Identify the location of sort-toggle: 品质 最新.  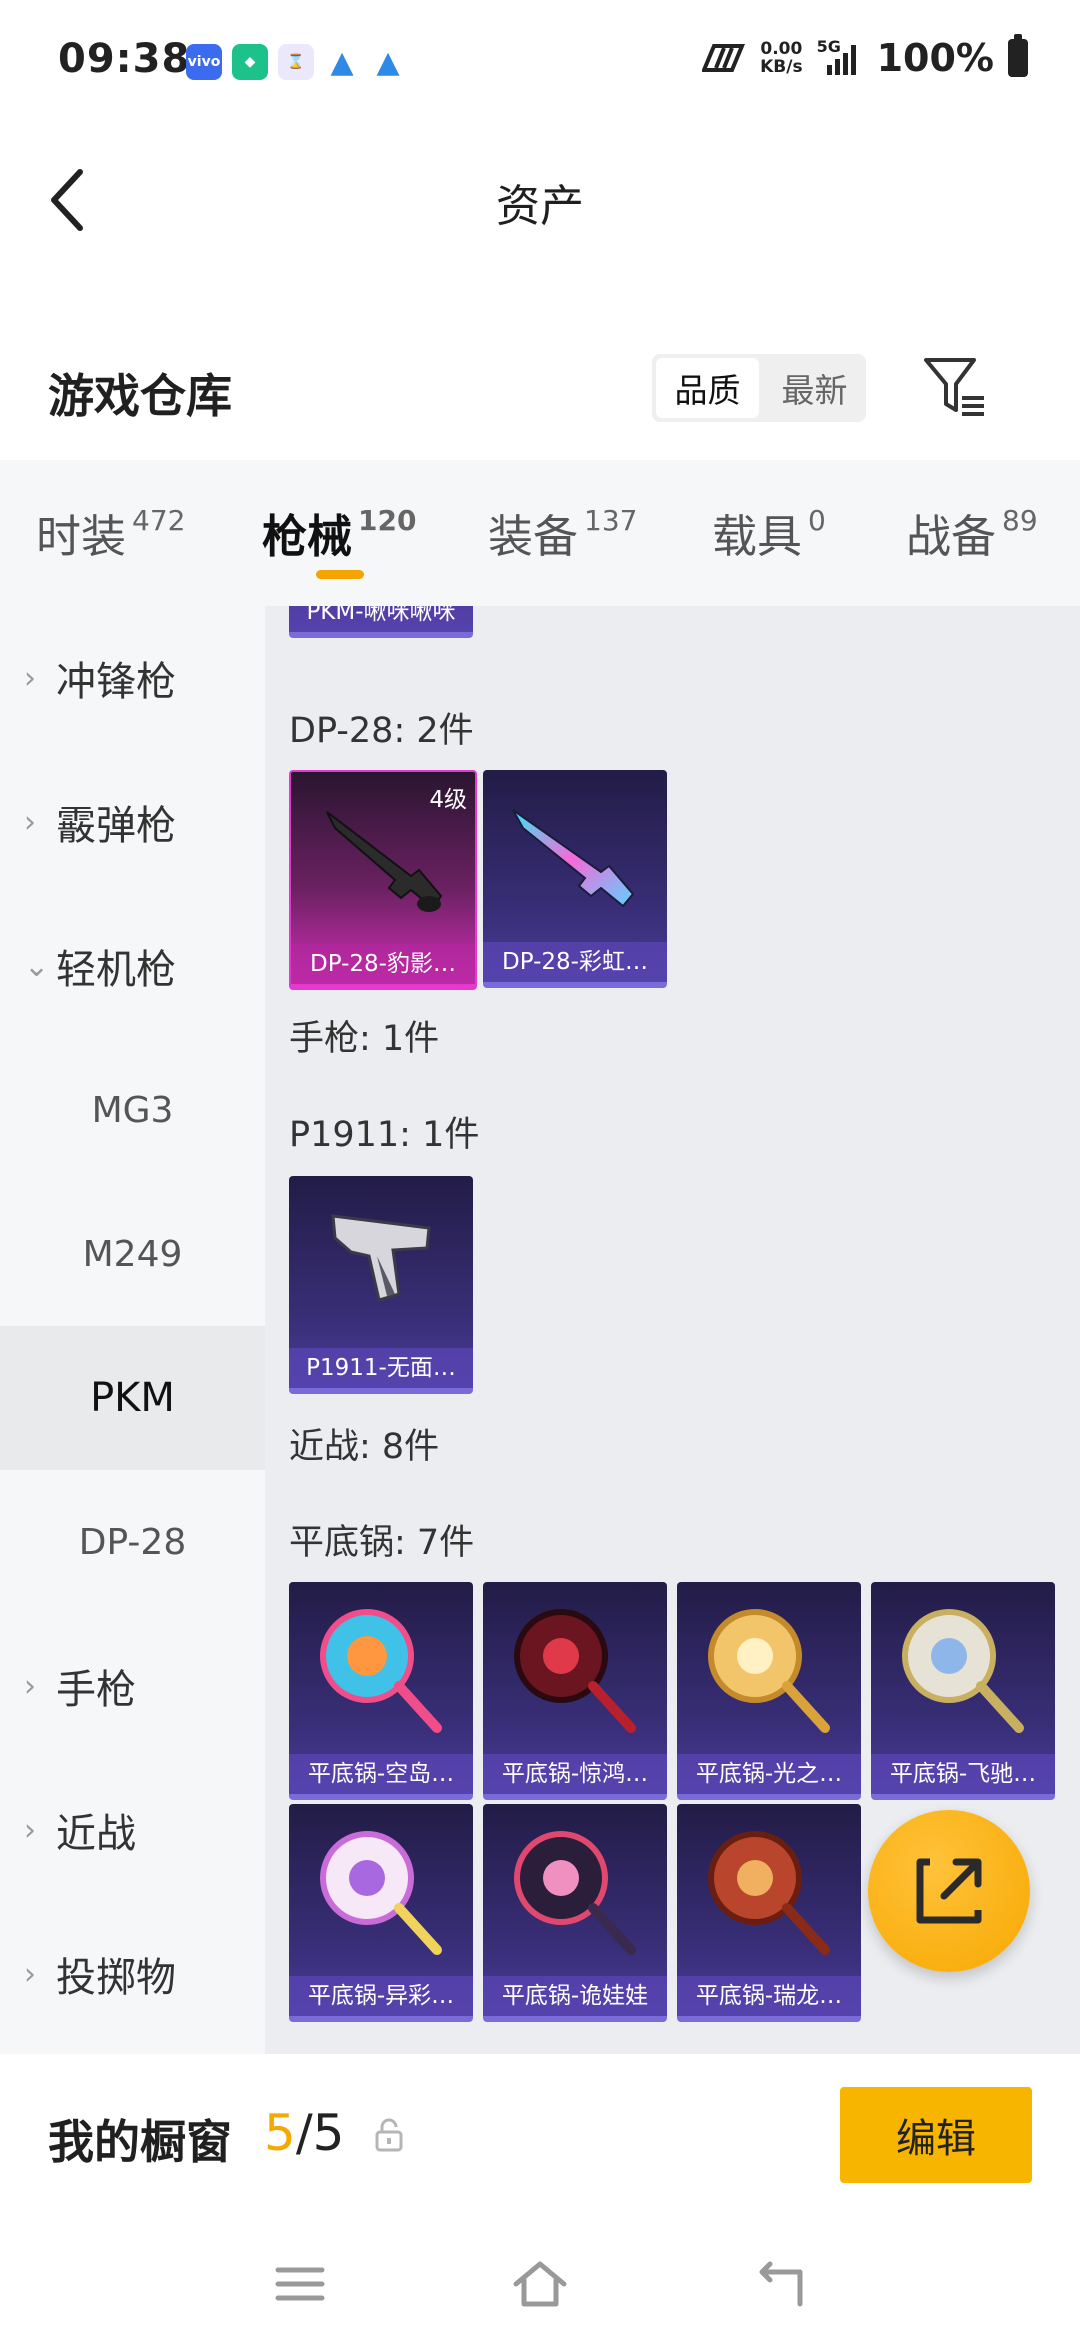
(759, 388).